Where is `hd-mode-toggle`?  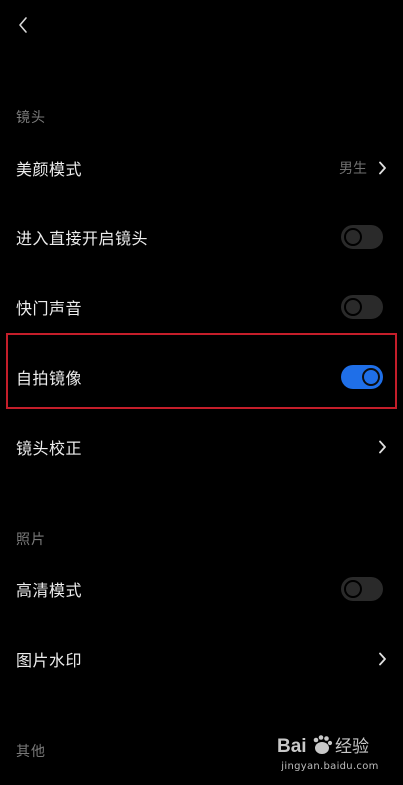
hd-mode-toggle is located at coordinates (362, 589).